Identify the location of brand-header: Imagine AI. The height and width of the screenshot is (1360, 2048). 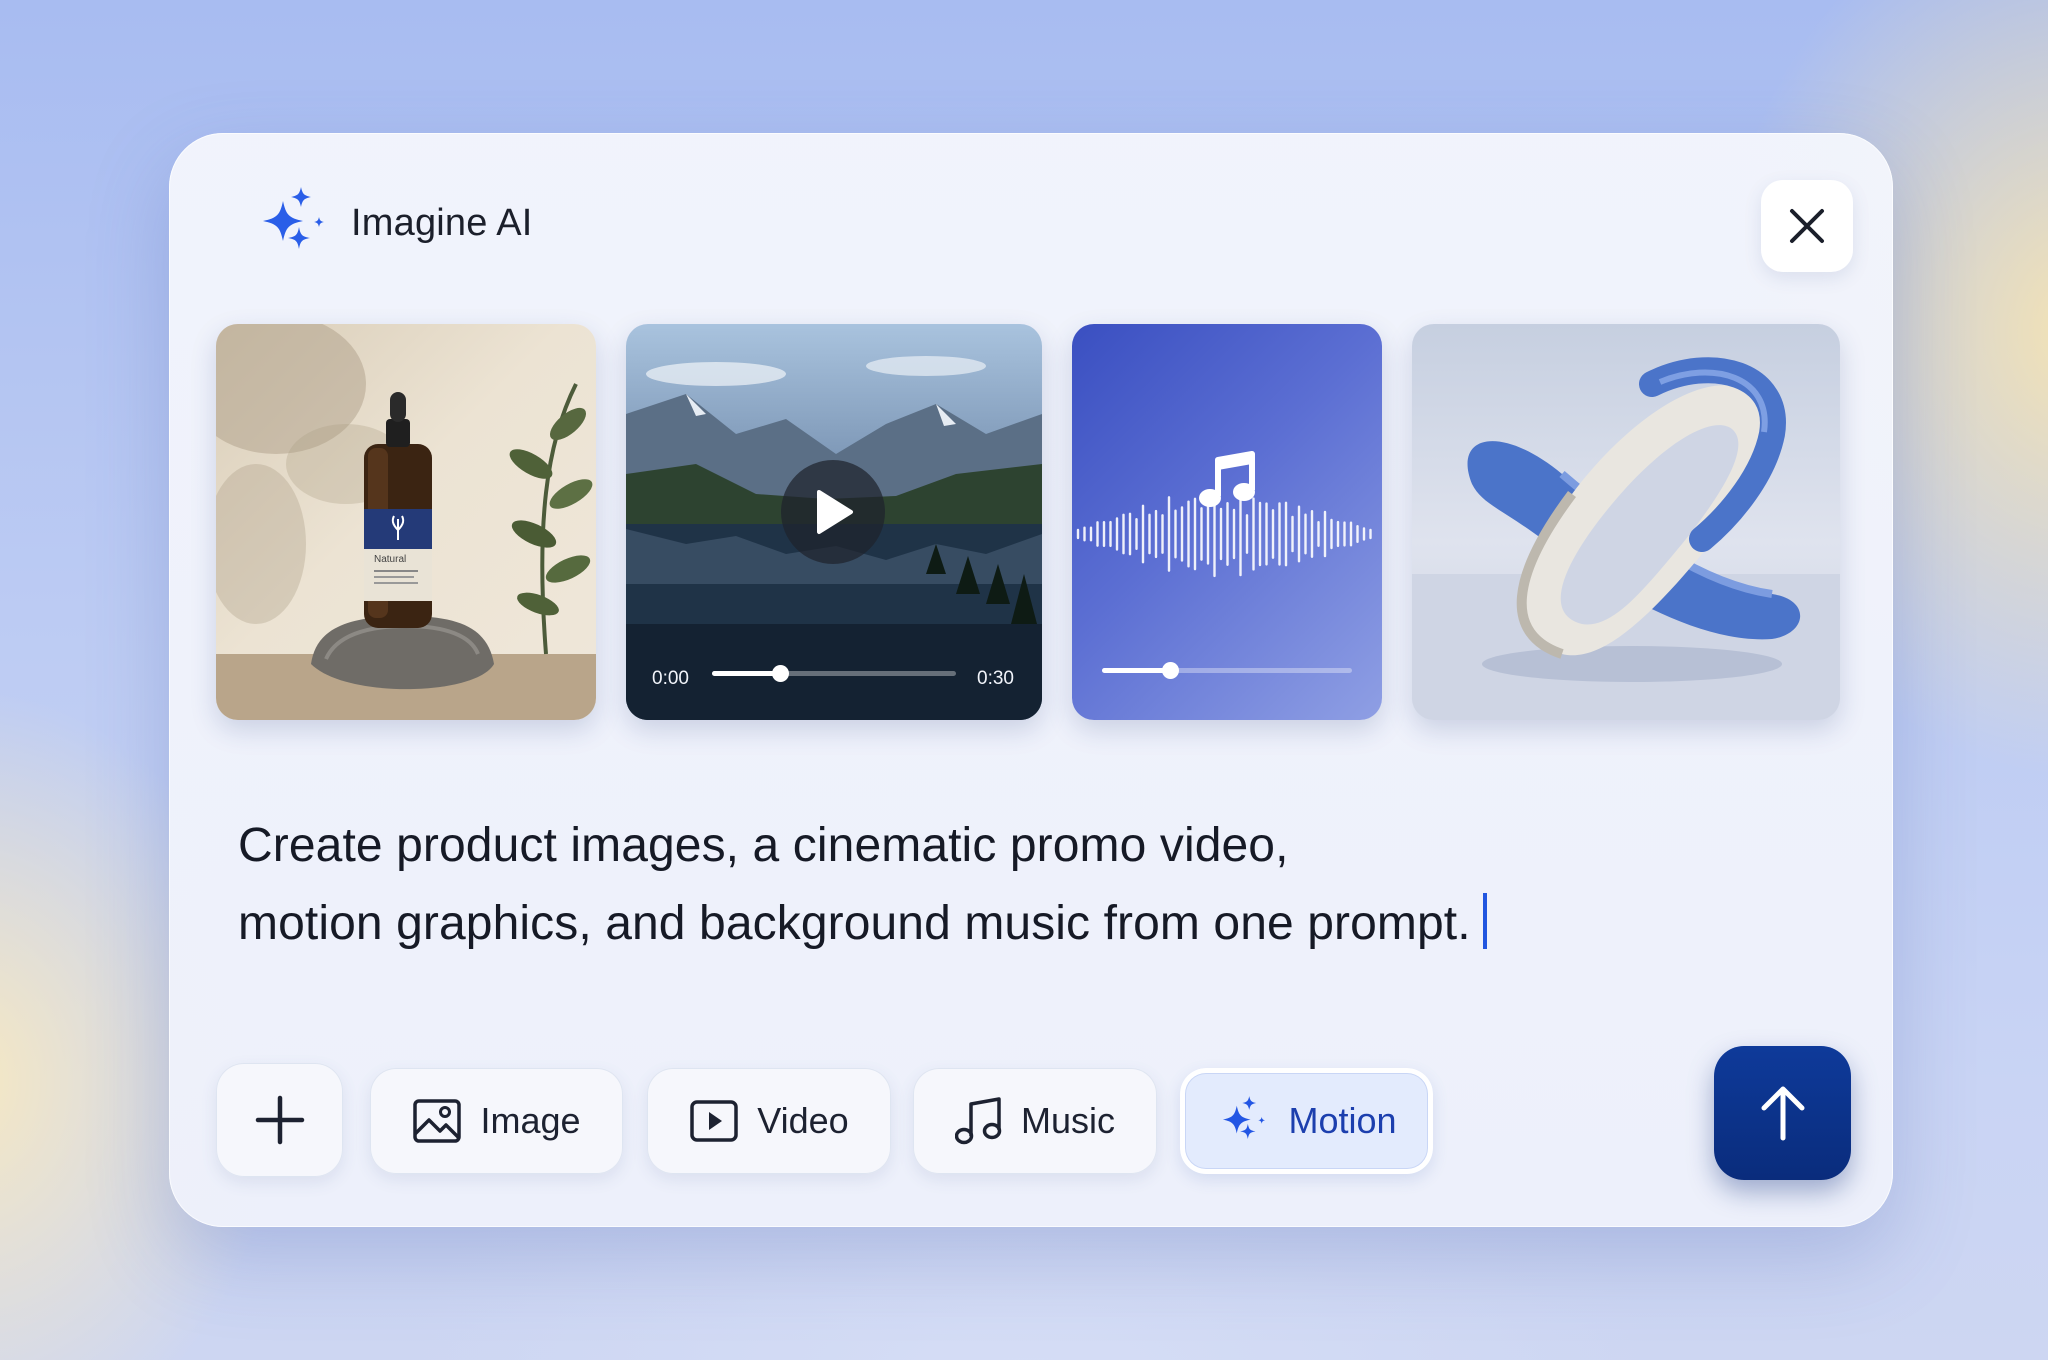
(393, 223).